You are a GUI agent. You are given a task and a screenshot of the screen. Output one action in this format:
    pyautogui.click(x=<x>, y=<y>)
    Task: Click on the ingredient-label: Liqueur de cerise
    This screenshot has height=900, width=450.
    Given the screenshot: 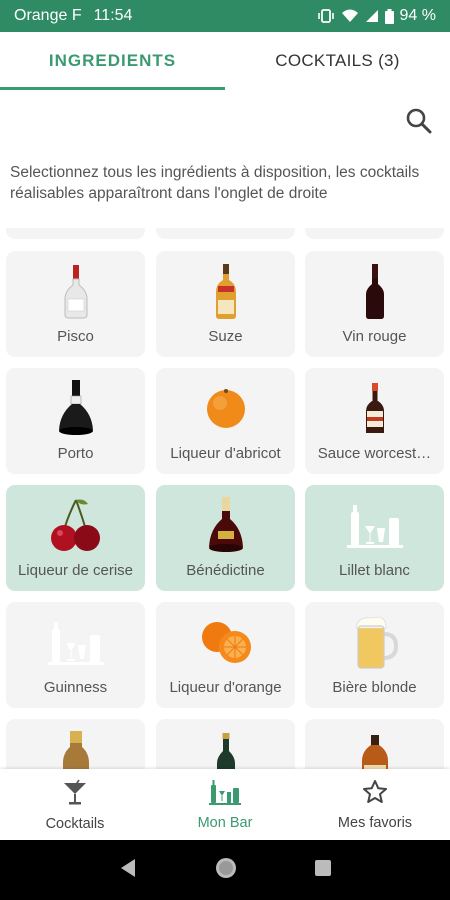 What is the action you would take?
    pyautogui.click(x=75, y=570)
    